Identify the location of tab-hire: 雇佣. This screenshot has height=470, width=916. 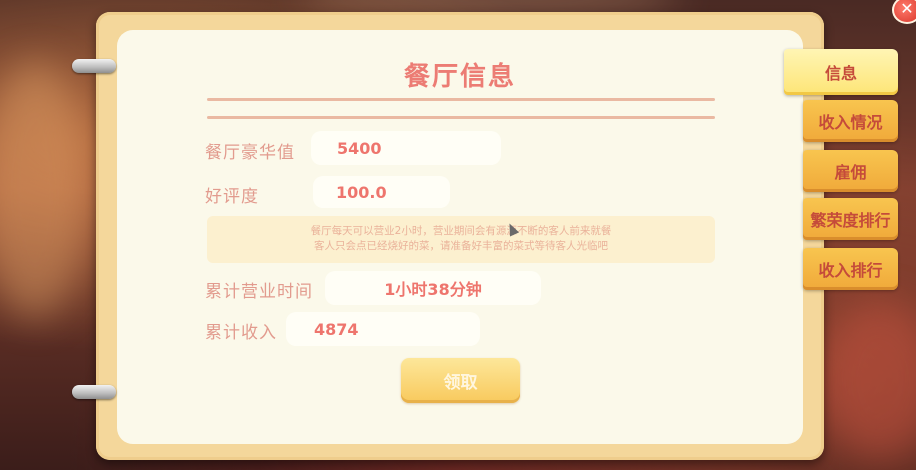
(850, 171).